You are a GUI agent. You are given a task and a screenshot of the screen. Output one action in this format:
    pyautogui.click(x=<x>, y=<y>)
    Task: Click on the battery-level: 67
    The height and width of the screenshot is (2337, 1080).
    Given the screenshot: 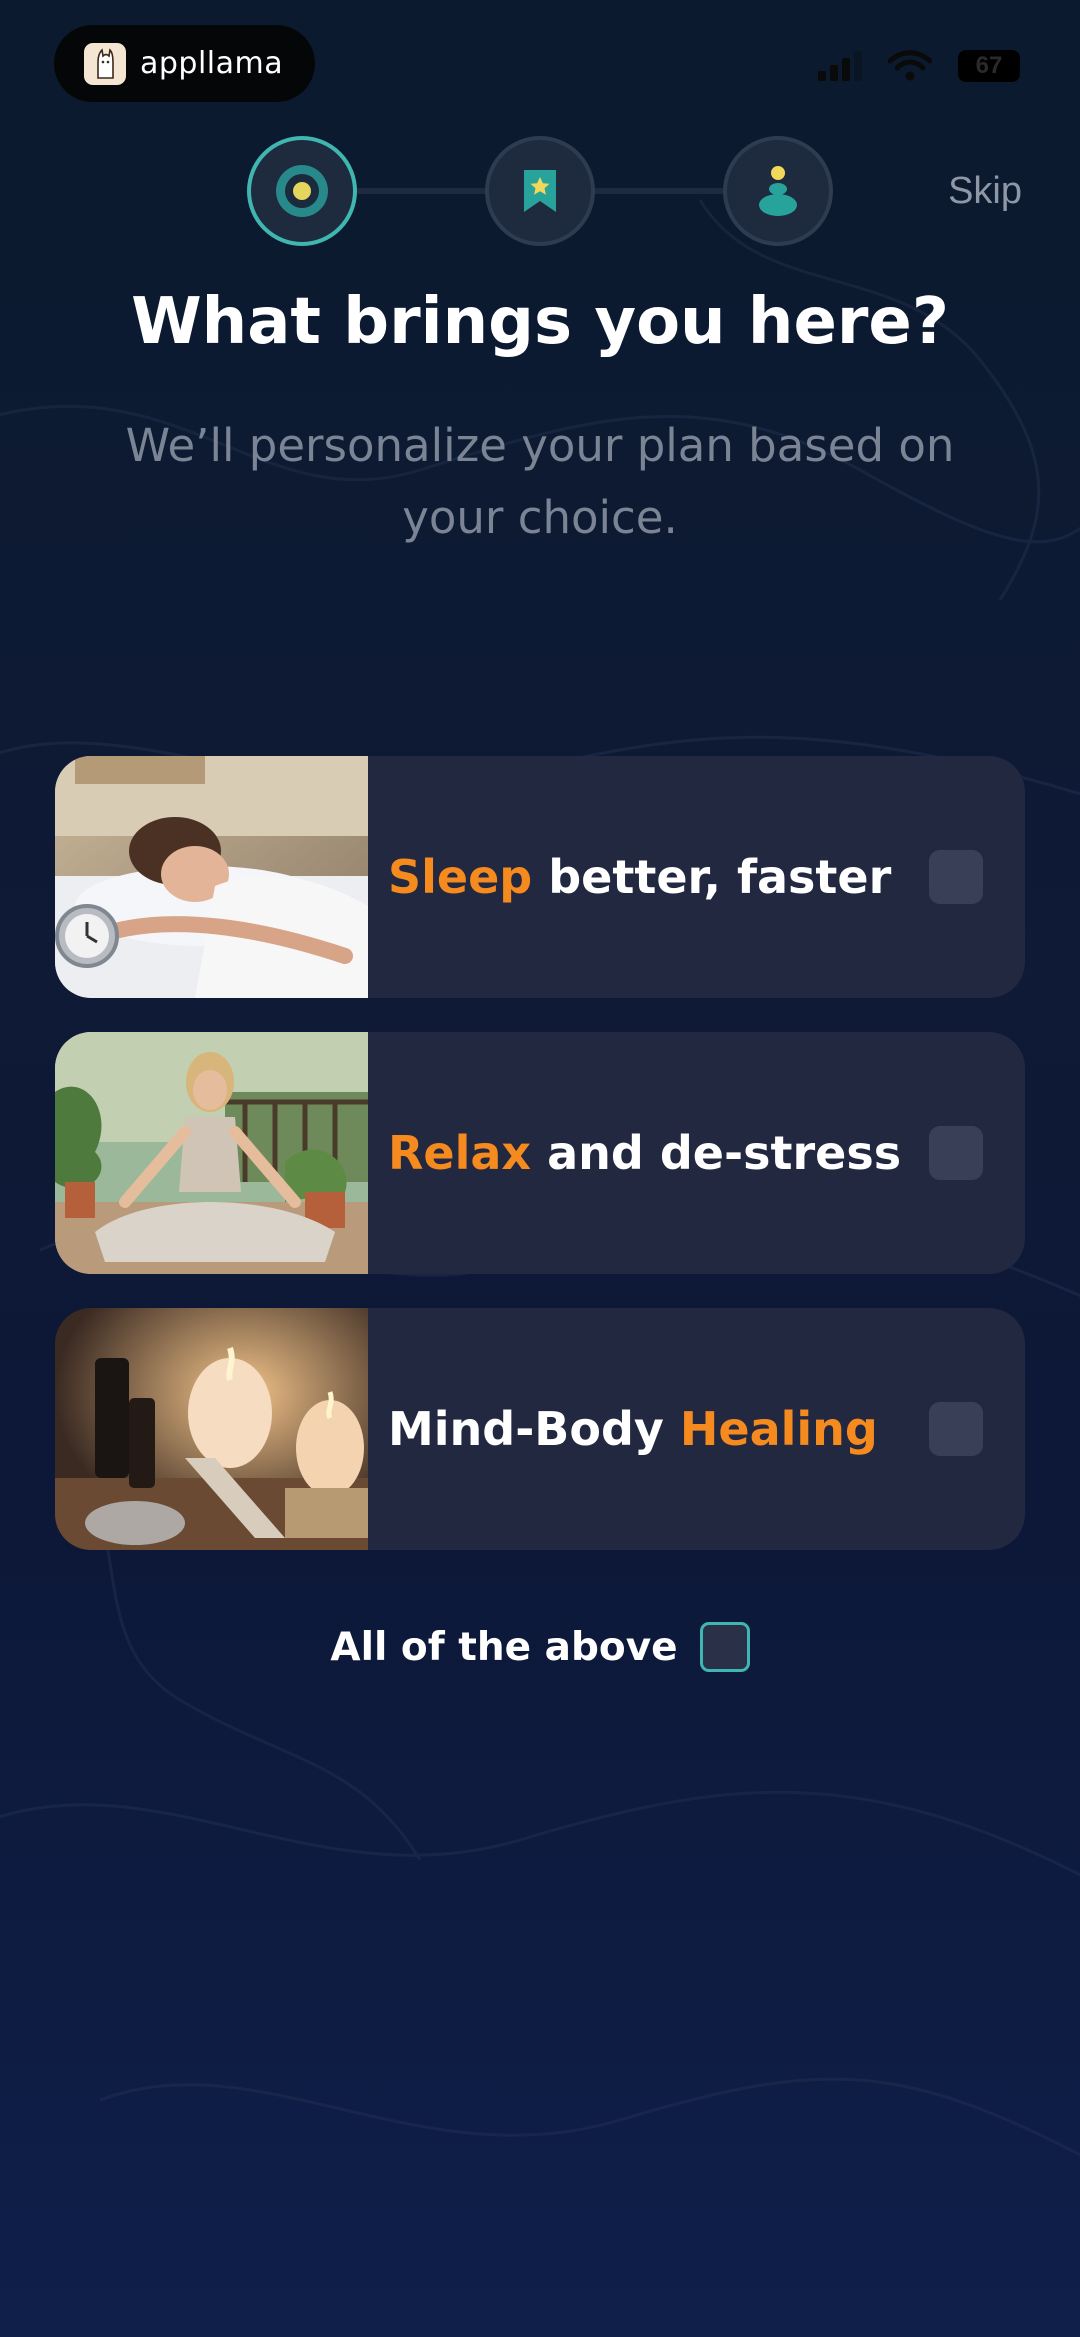 What is the action you would take?
    pyautogui.click(x=989, y=65)
    